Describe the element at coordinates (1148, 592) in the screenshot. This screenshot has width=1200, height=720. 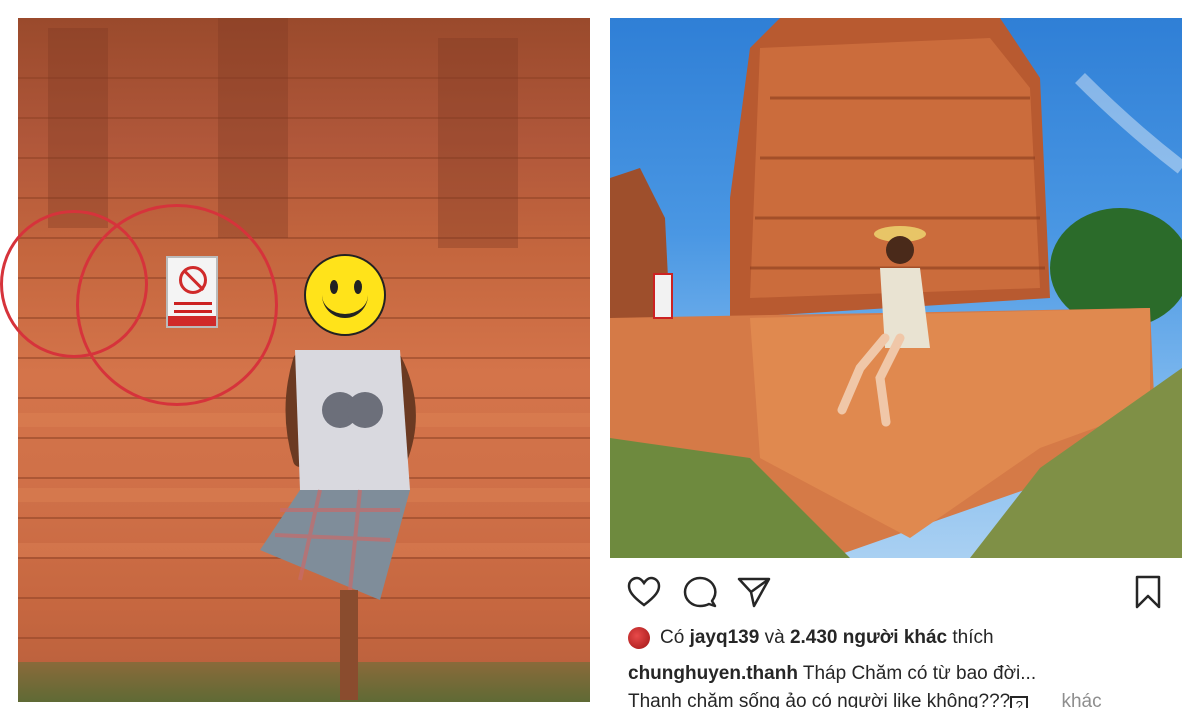
I see `bookmark-icon` at that location.